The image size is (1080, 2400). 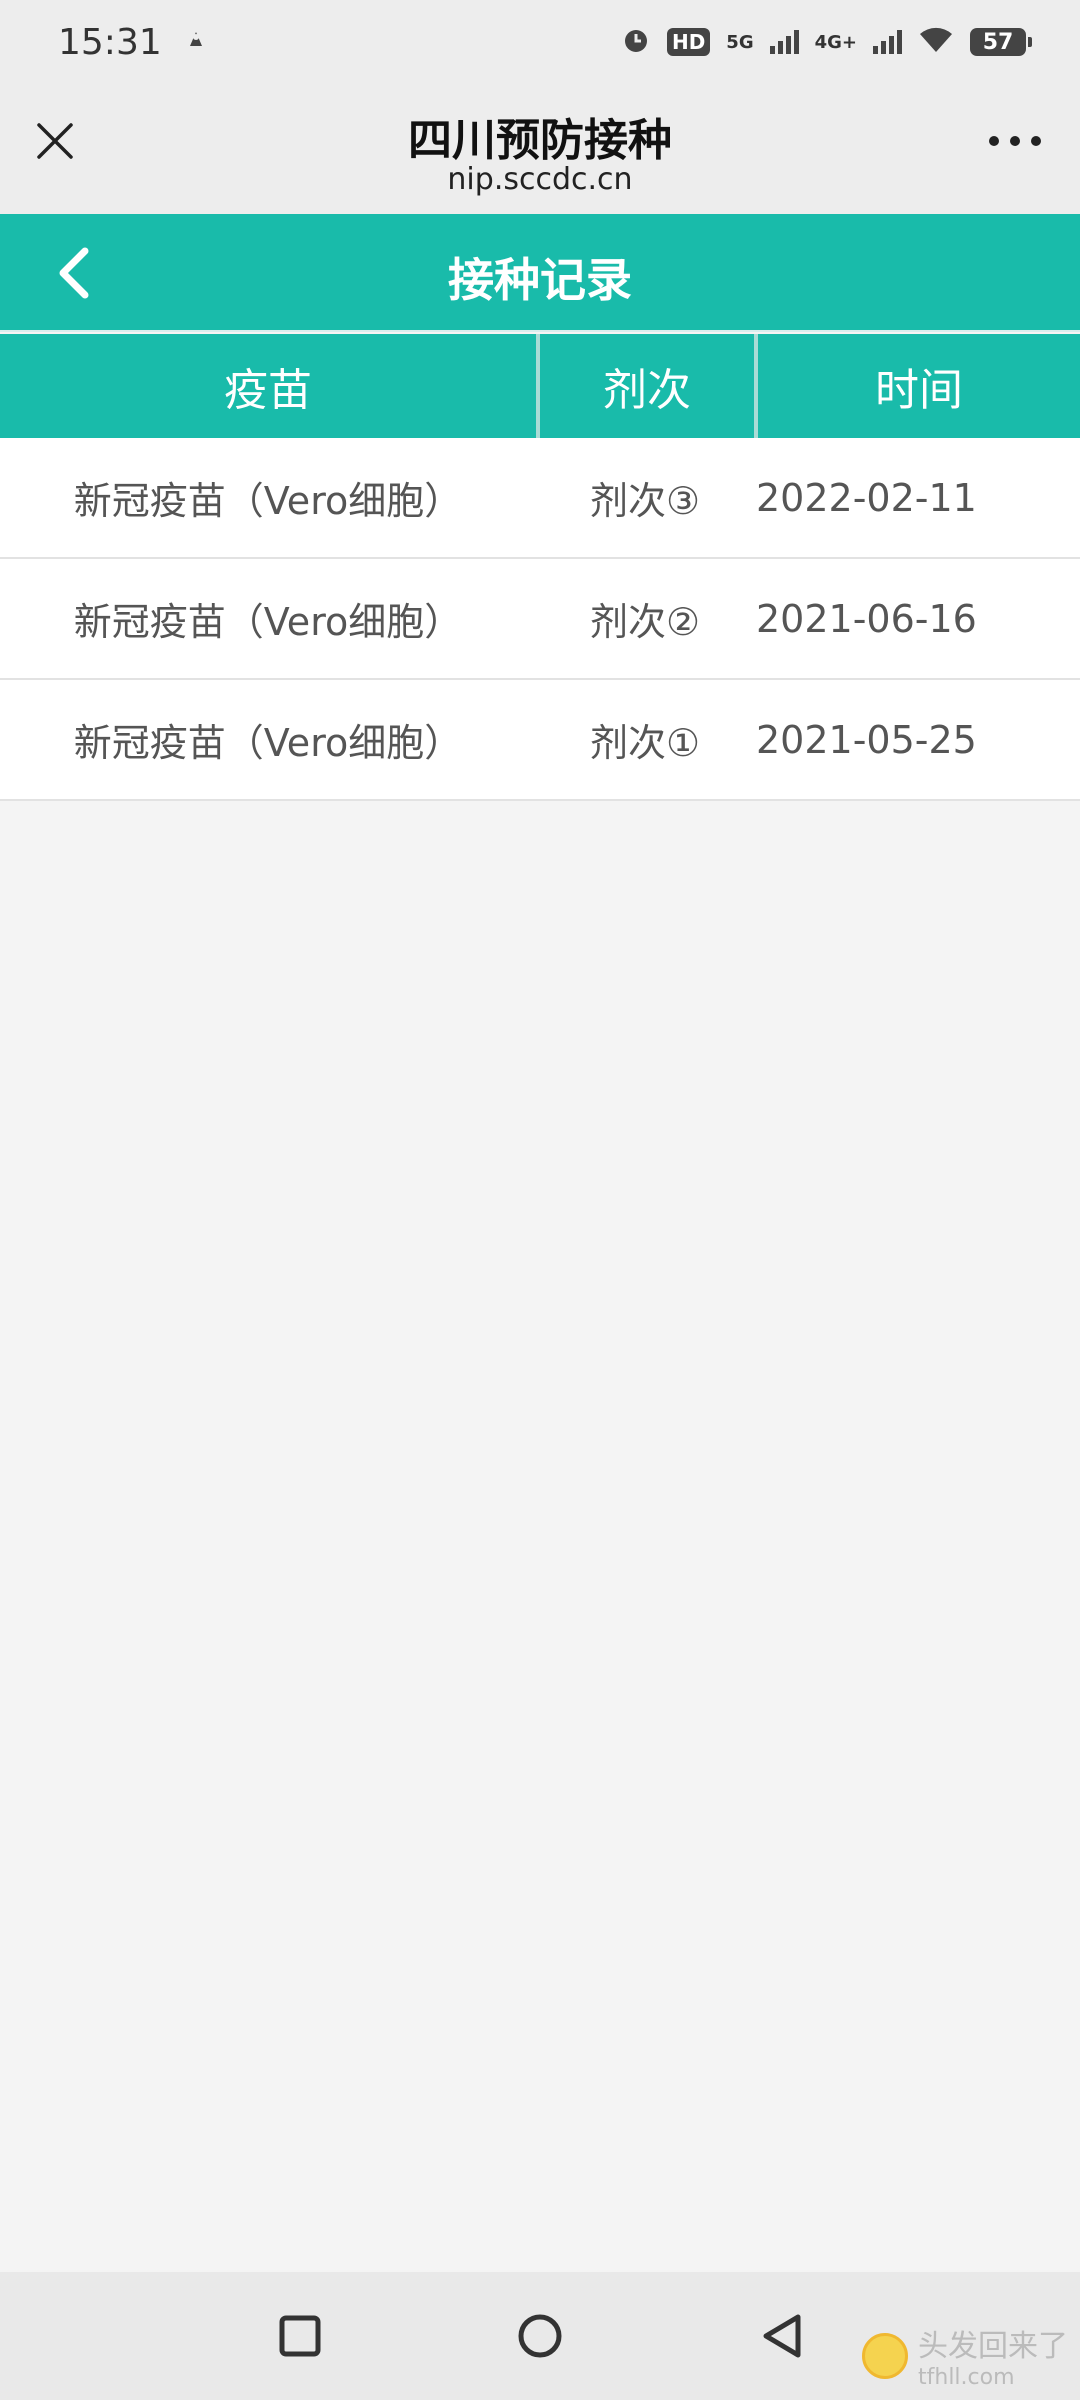 What do you see at coordinates (866, 739) in the screenshot?
I see `vaccination-date: 2021-05-25` at bounding box center [866, 739].